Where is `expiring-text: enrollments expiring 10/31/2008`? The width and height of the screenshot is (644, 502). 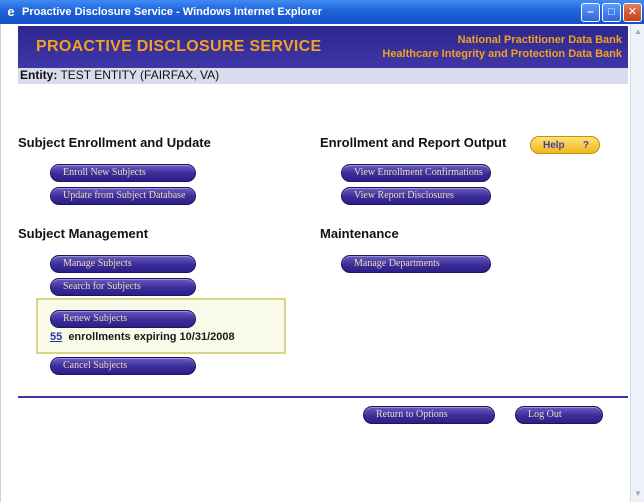 expiring-text: enrollments expiring 10/31/2008 is located at coordinates (151, 337).